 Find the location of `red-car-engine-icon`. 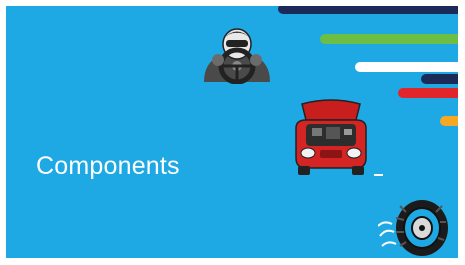

red-car-engine-icon is located at coordinates (331, 137).